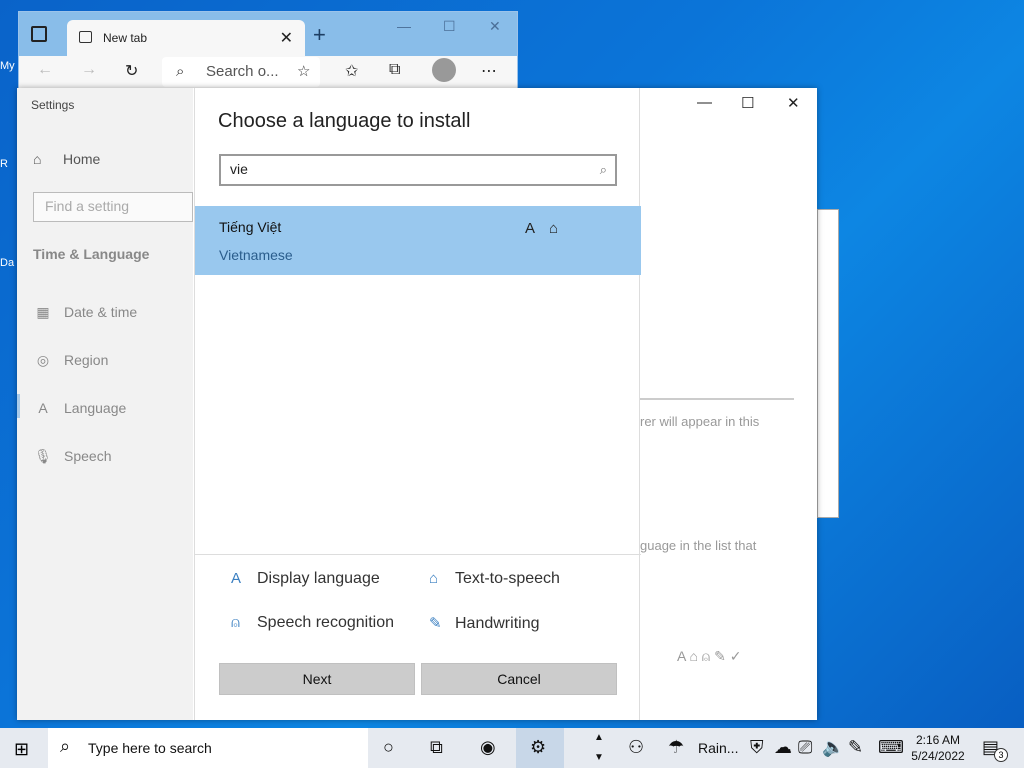 The width and height of the screenshot is (1024, 768). I want to click on sidebar-item-language: A Language, so click(79, 408).